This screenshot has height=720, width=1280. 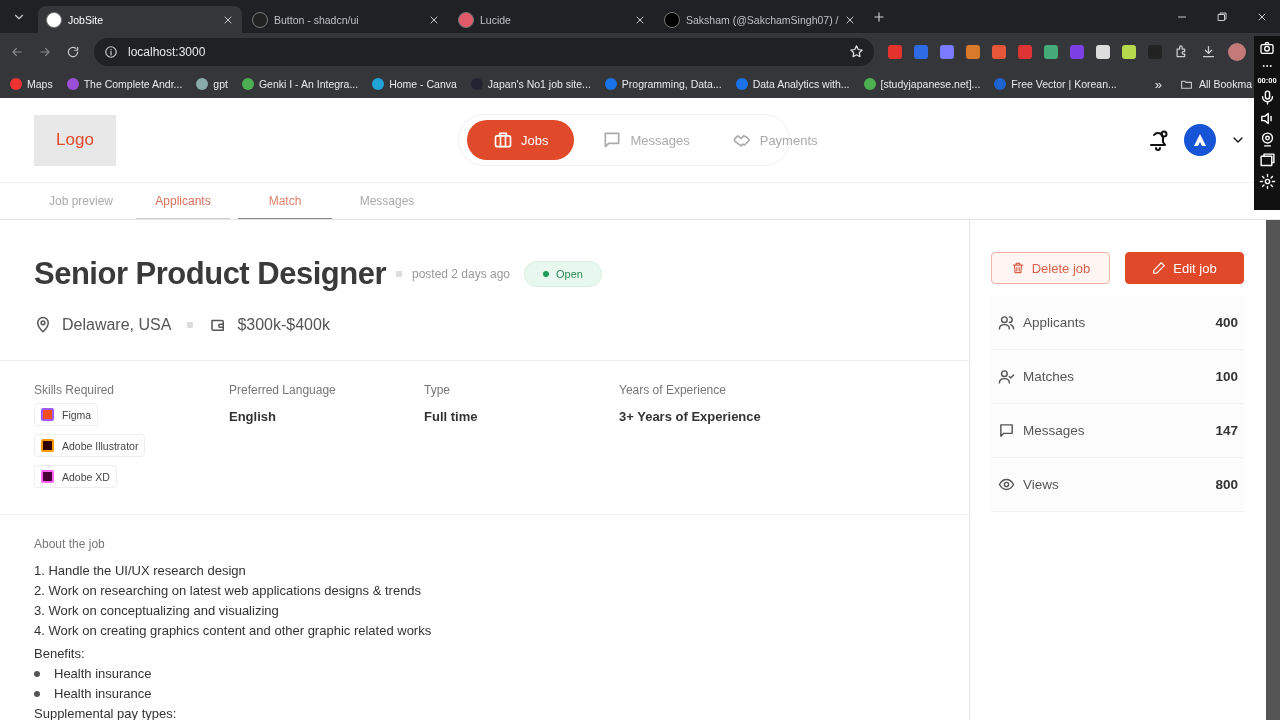 I want to click on benefits-heading: Benefits:, so click(x=60, y=654).